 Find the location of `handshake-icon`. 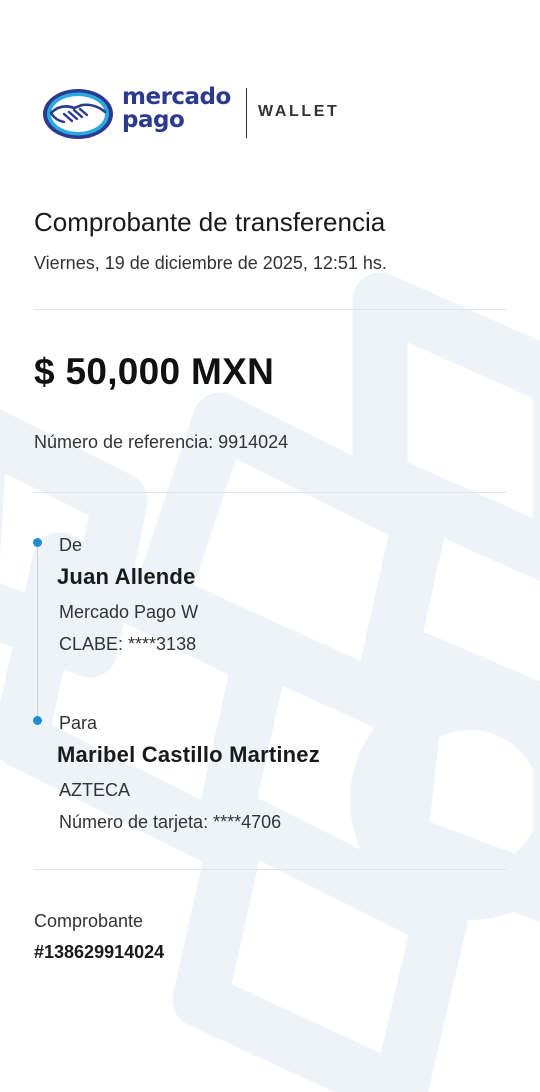

handshake-icon is located at coordinates (78, 114).